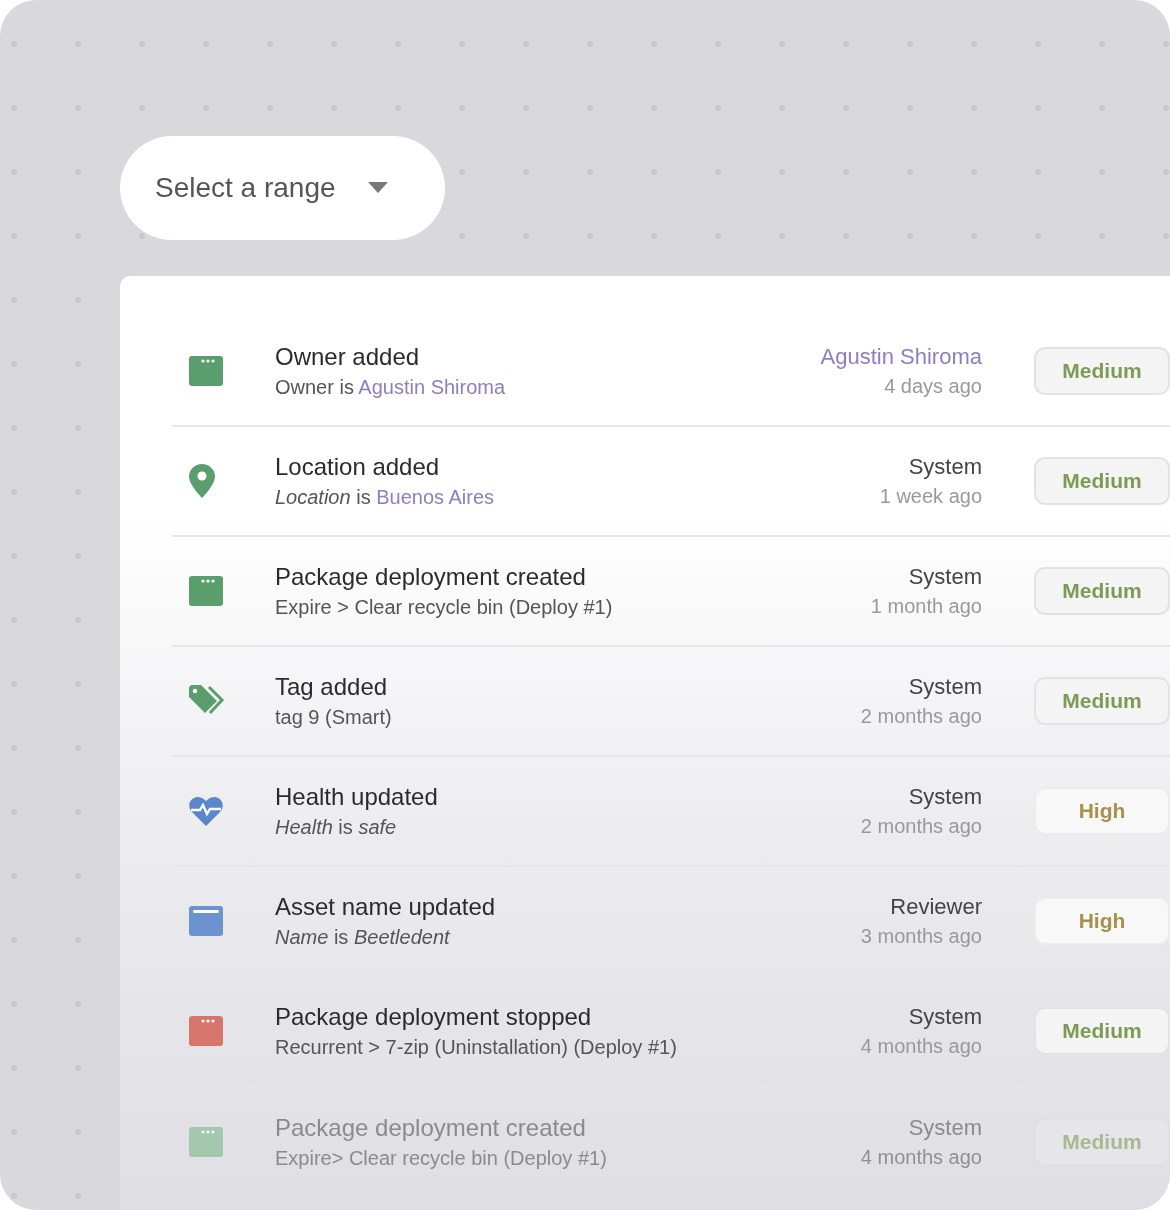 The image size is (1170, 1210). What do you see at coordinates (921, 936) in the screenshot?
I see `event-time: 3 months ago` at bounding box center [921, 936].